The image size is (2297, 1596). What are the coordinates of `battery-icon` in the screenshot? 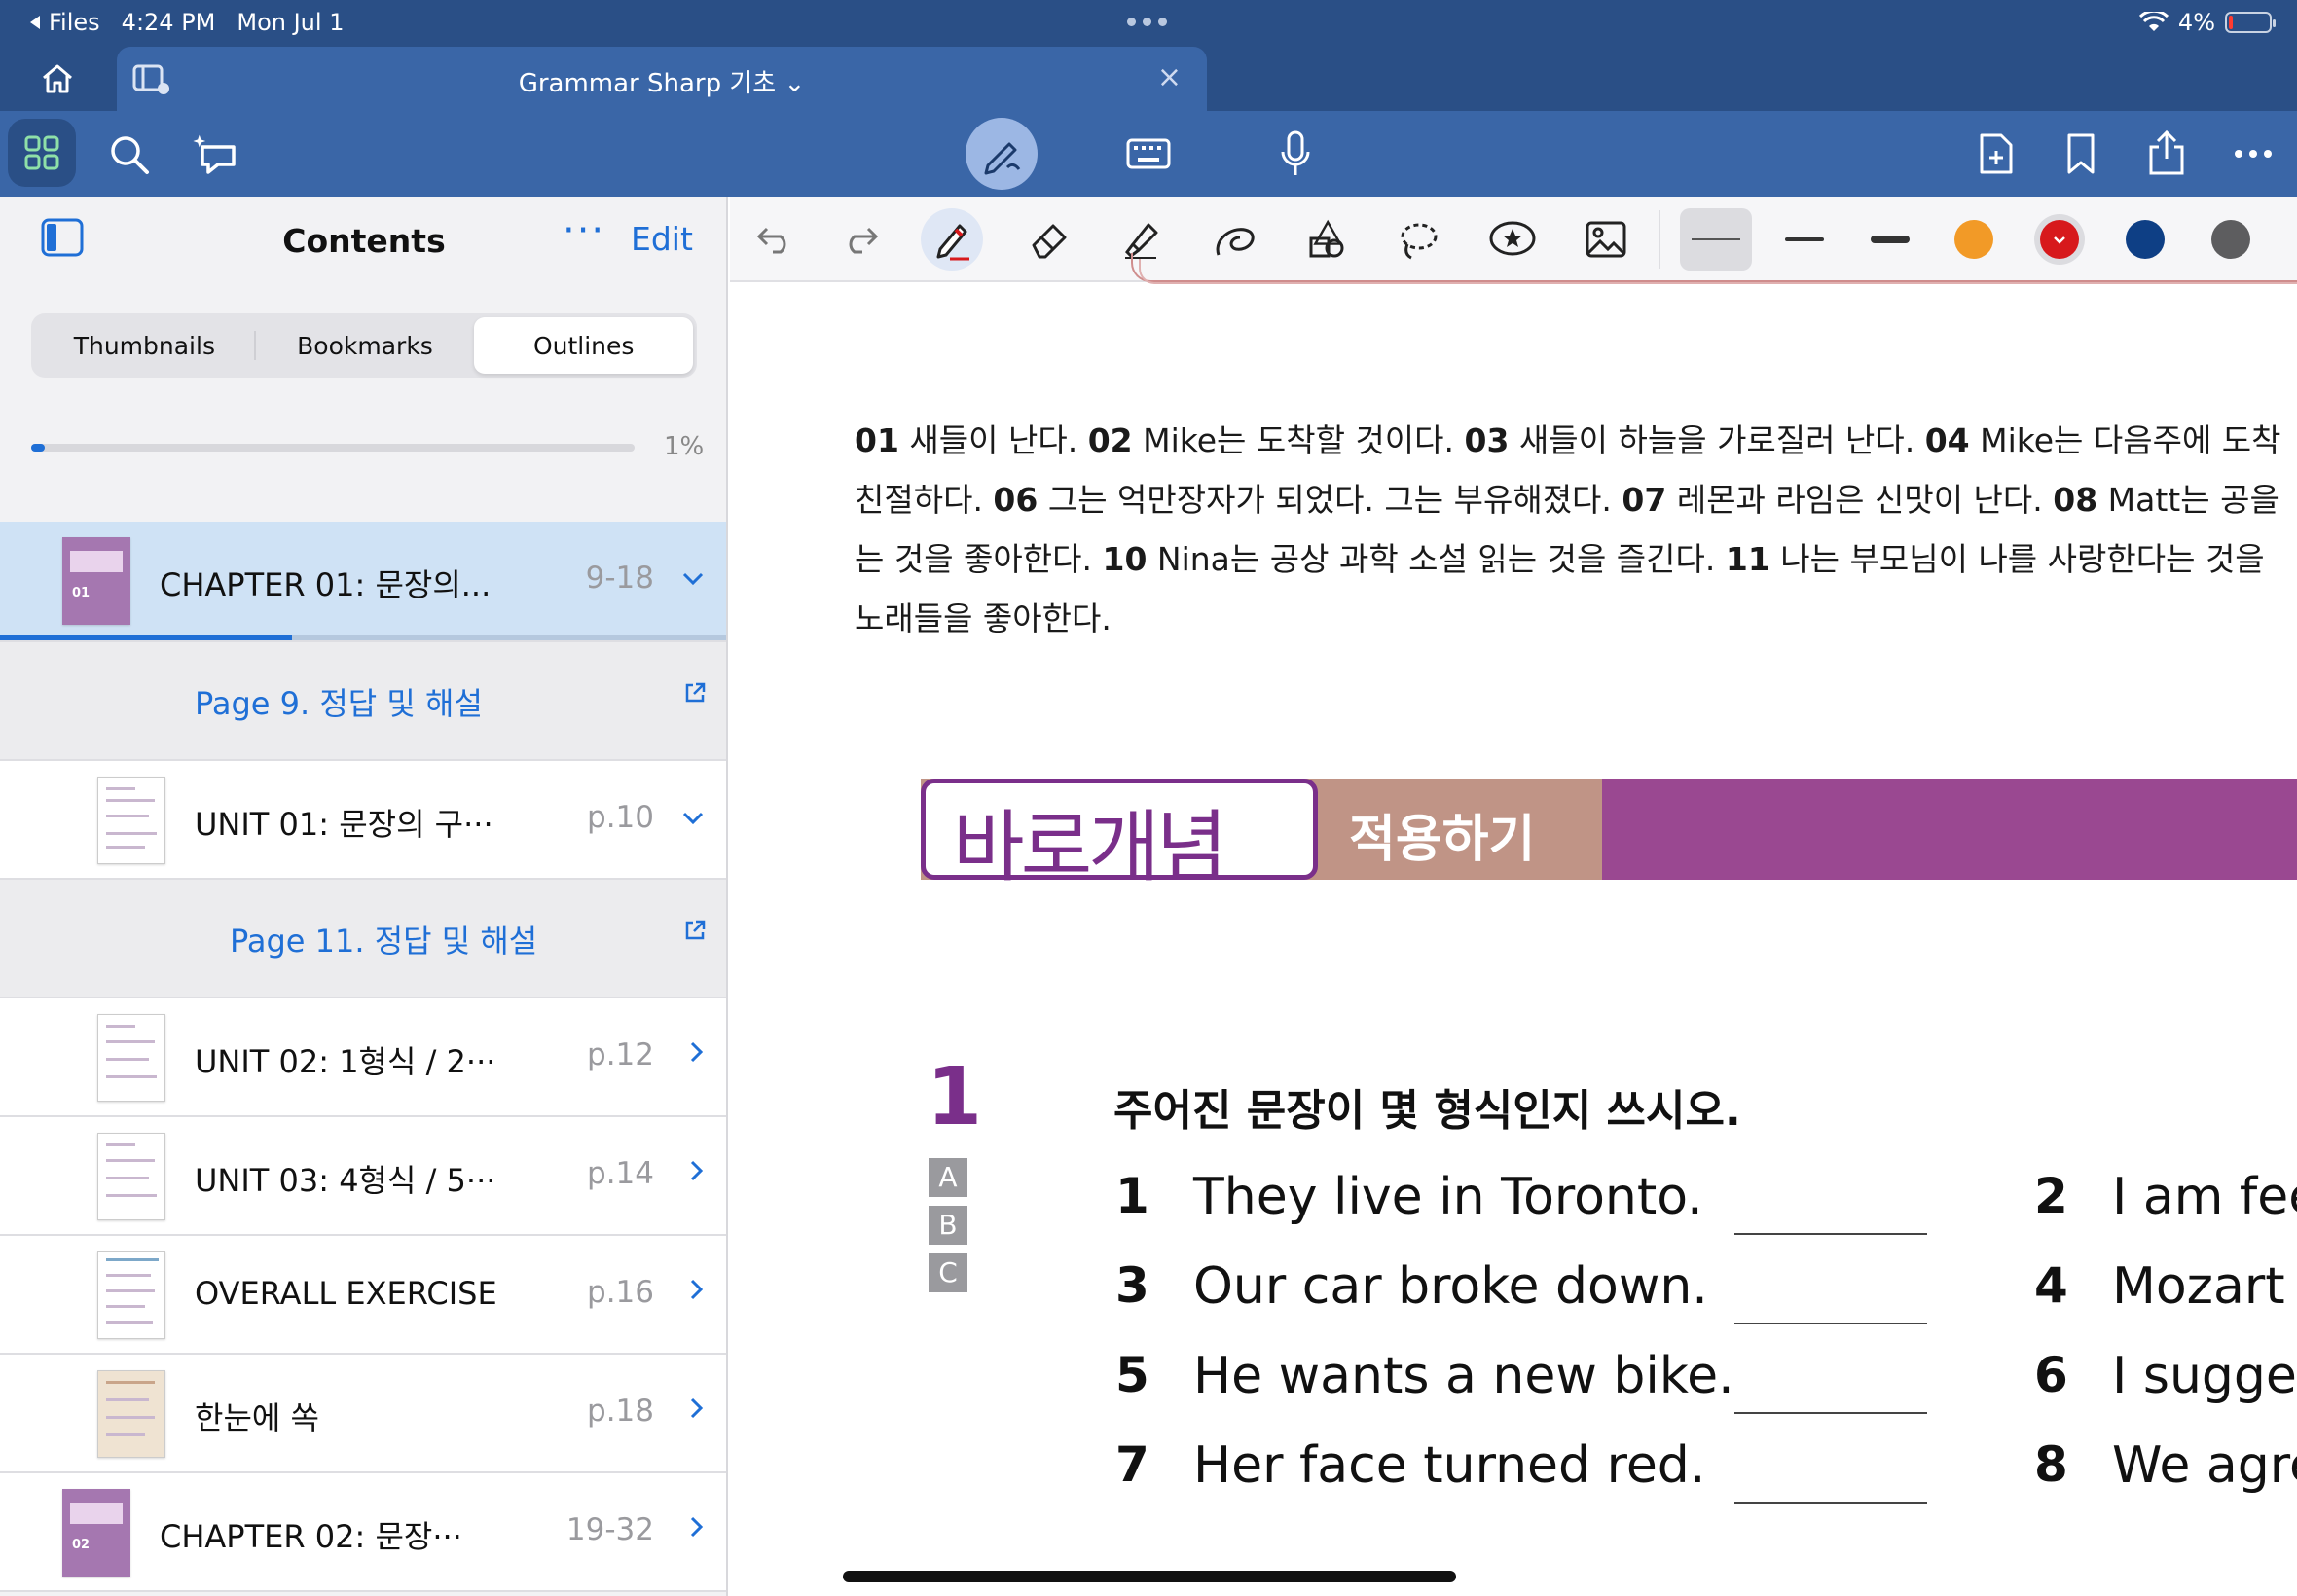 It's located at (2250, 22).